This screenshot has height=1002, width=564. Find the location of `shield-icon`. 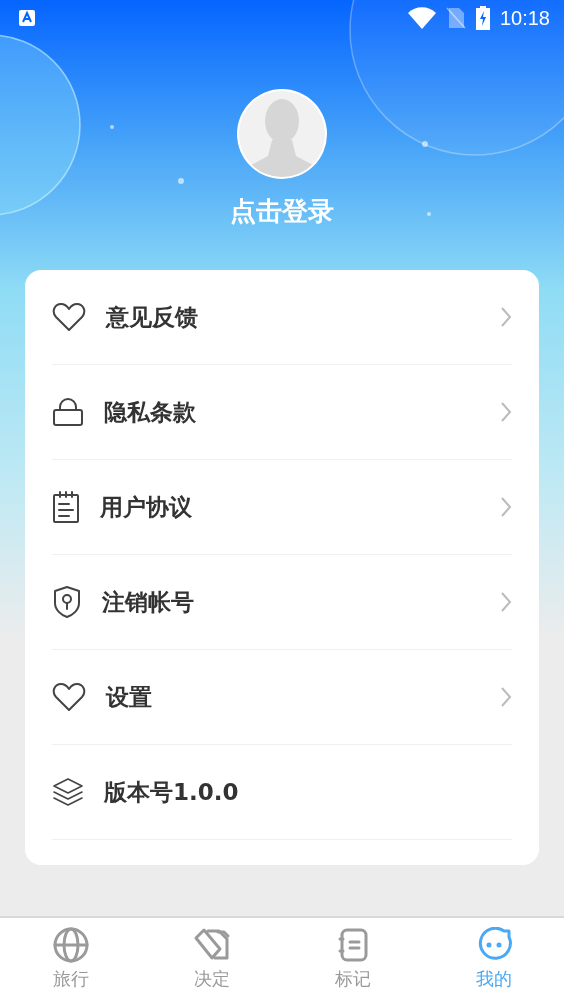

shield-icon is located at coordinates (67, 602).